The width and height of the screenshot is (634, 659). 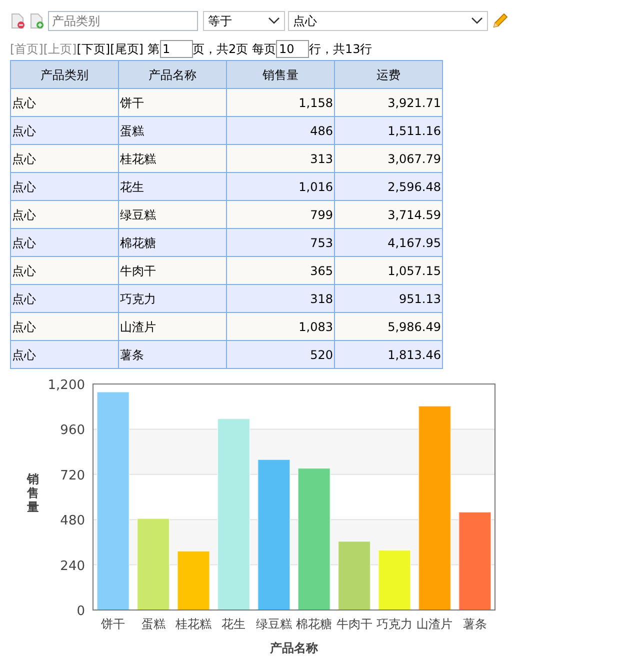 What do you see at coordinates (72, 430) in the screenshot?
I see `axis-tick-label: 960` at bounding box center [72, 430].